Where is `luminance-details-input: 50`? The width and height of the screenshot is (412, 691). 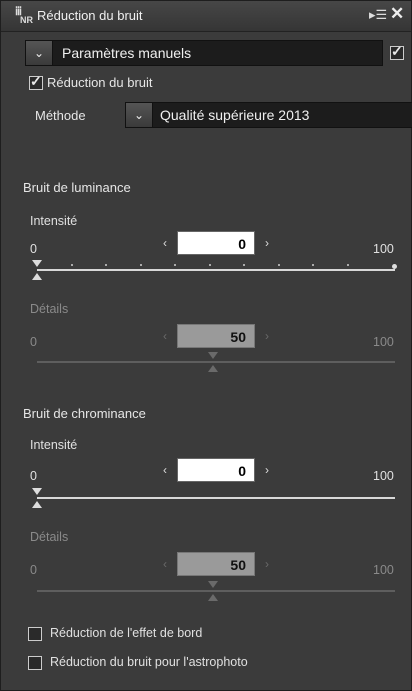 luminance-details-input: 50 is located at coordinates (216, 336).